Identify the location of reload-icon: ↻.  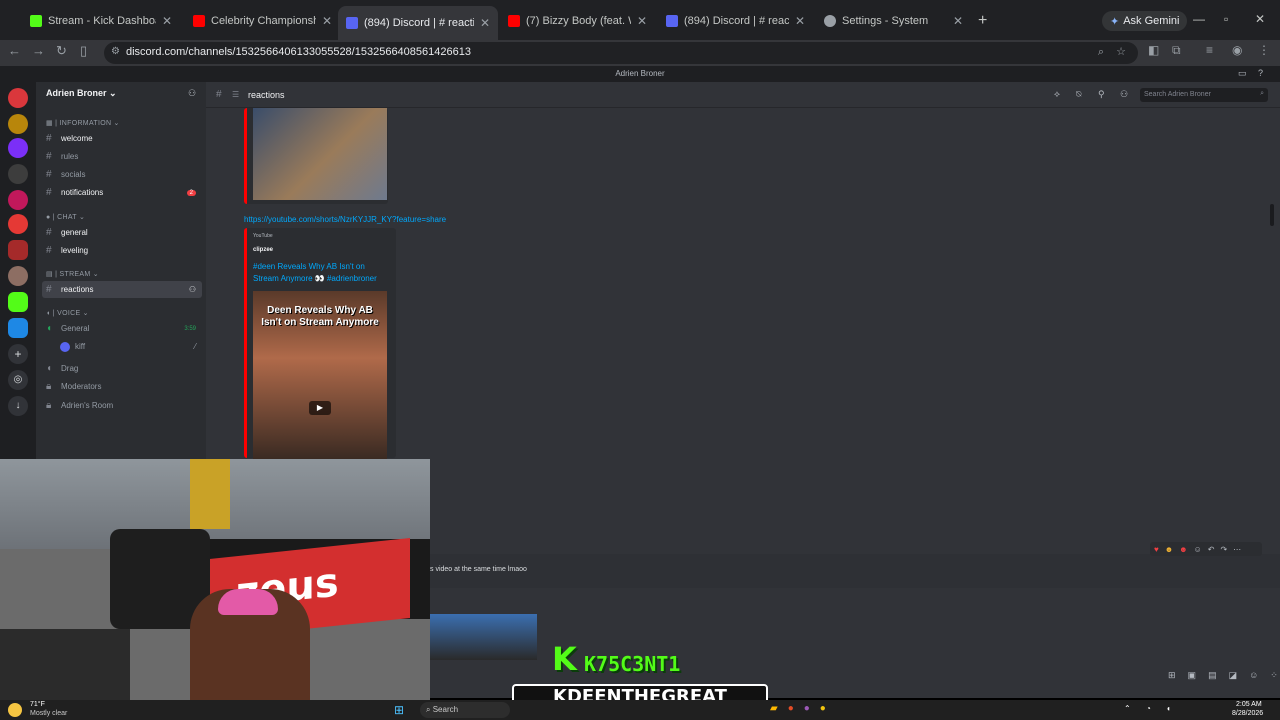
(61, 51).